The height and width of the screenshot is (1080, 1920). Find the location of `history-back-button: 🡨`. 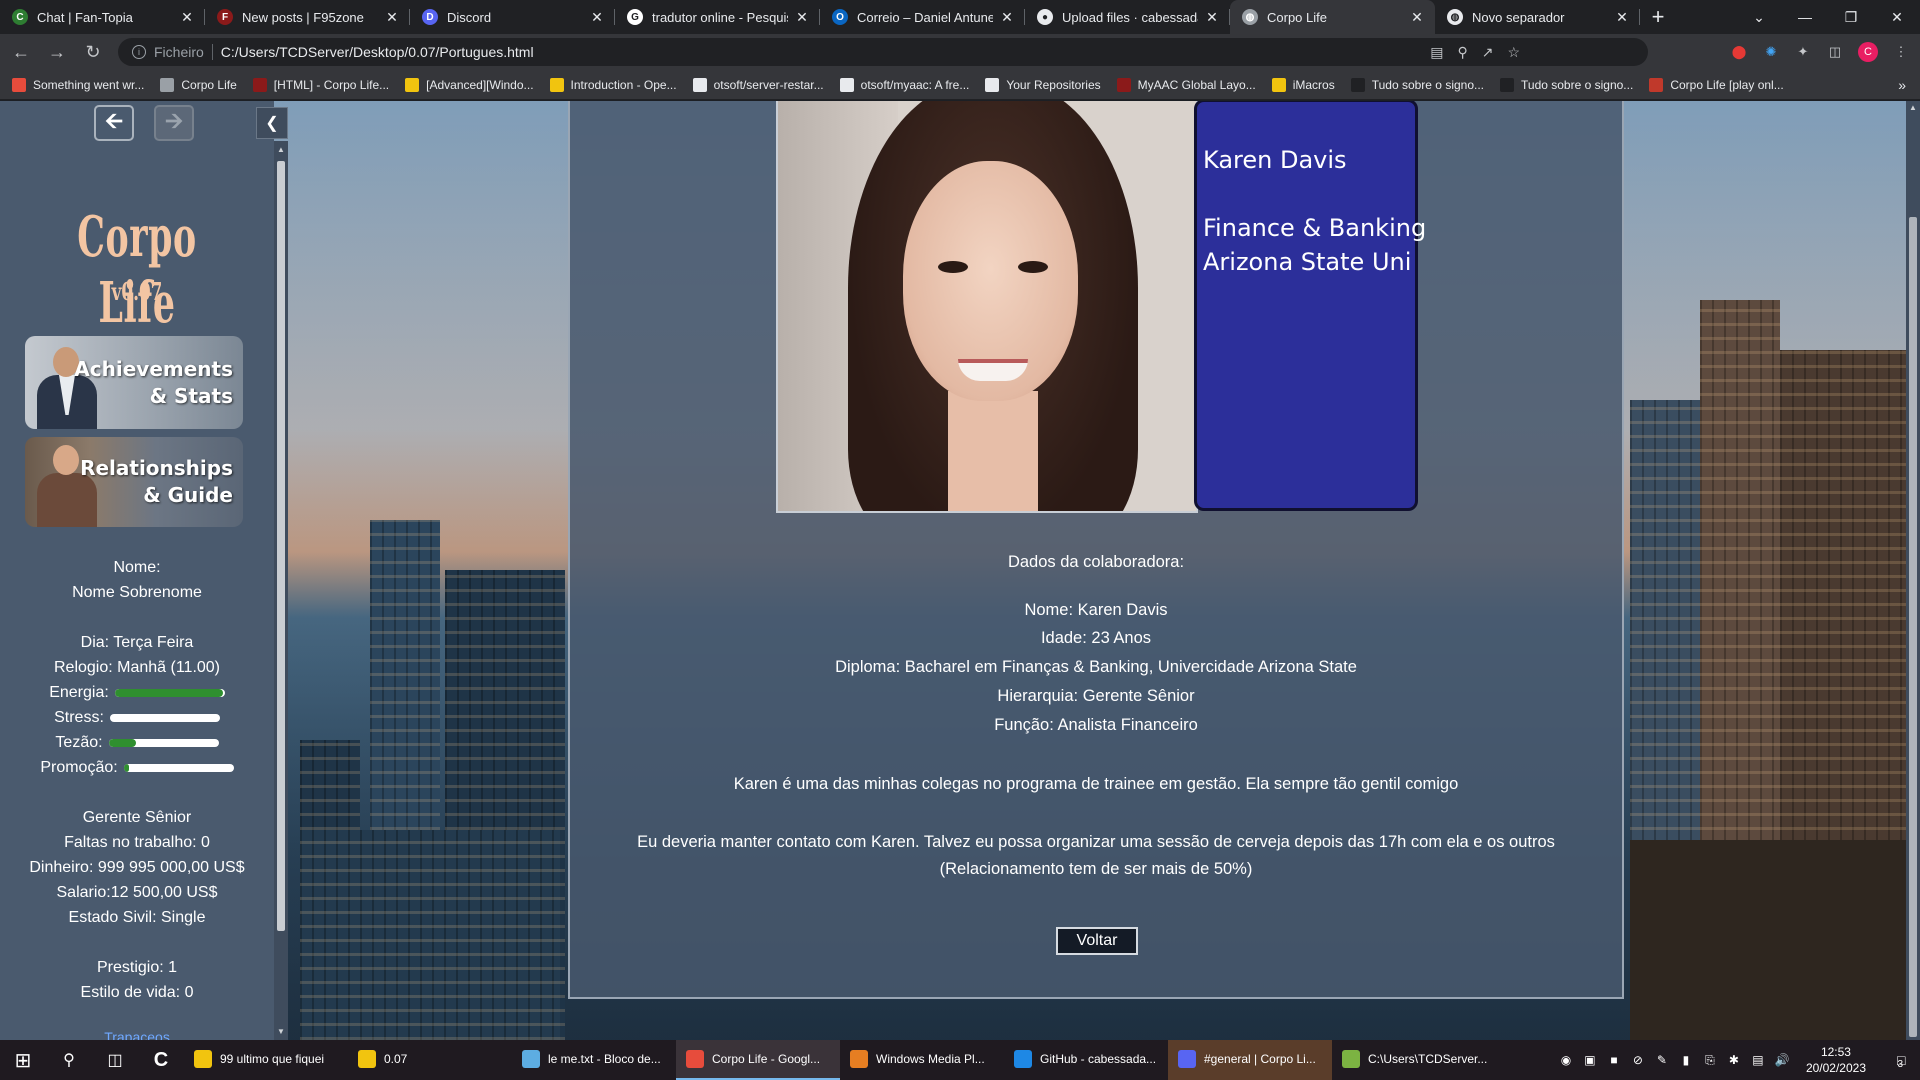

history-back-button: 🡨 is located at coordinates (114, 123).